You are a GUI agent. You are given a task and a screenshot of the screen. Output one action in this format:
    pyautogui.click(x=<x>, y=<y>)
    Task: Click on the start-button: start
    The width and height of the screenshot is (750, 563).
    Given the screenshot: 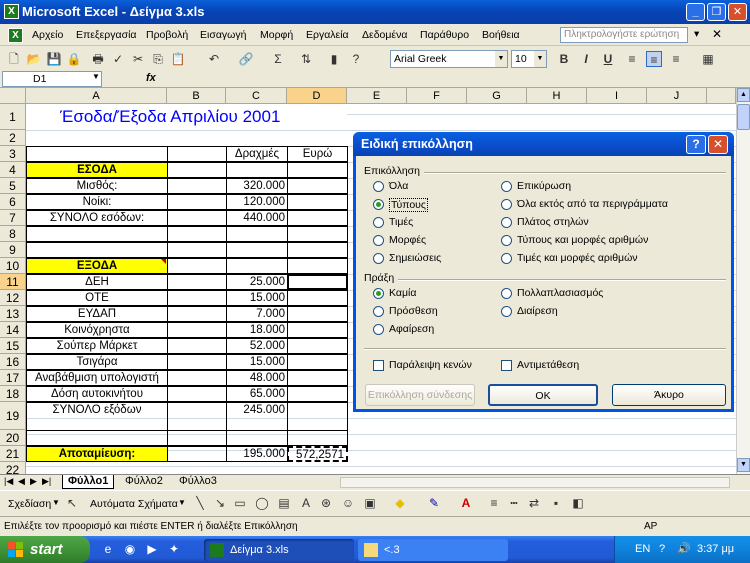 What is the action you would take?
    pyautogui.click(x=45, y=549)
    